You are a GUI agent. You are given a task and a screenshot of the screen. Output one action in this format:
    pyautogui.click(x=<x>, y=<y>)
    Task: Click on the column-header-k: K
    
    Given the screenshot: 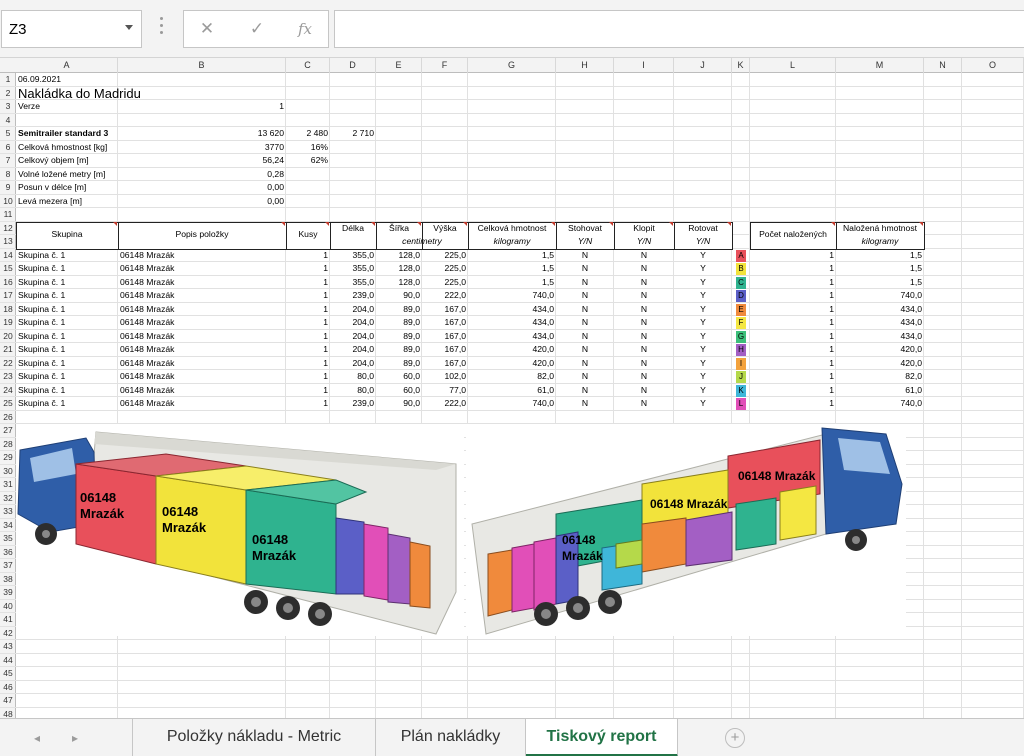 What is the action you would take?
    pyautogui.click(x=741, y=65)
    